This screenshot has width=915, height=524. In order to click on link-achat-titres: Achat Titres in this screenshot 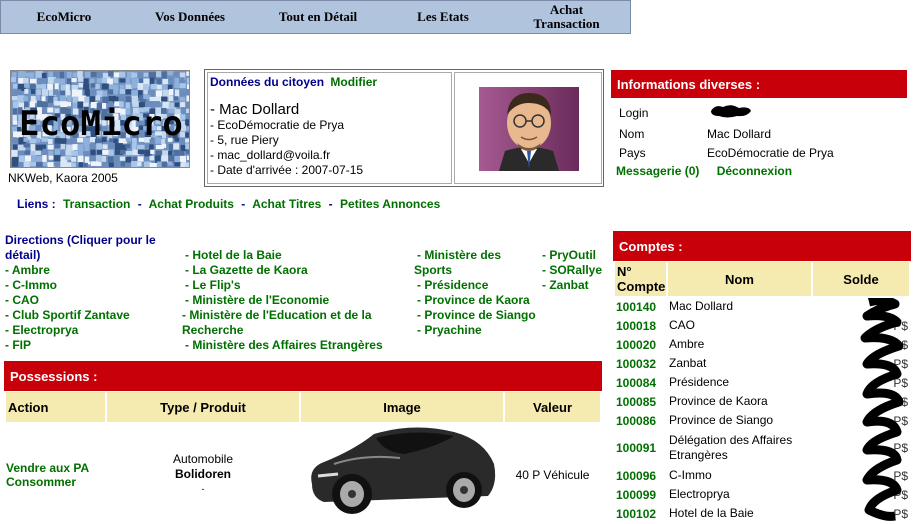, I will do `click(286, 204)`.